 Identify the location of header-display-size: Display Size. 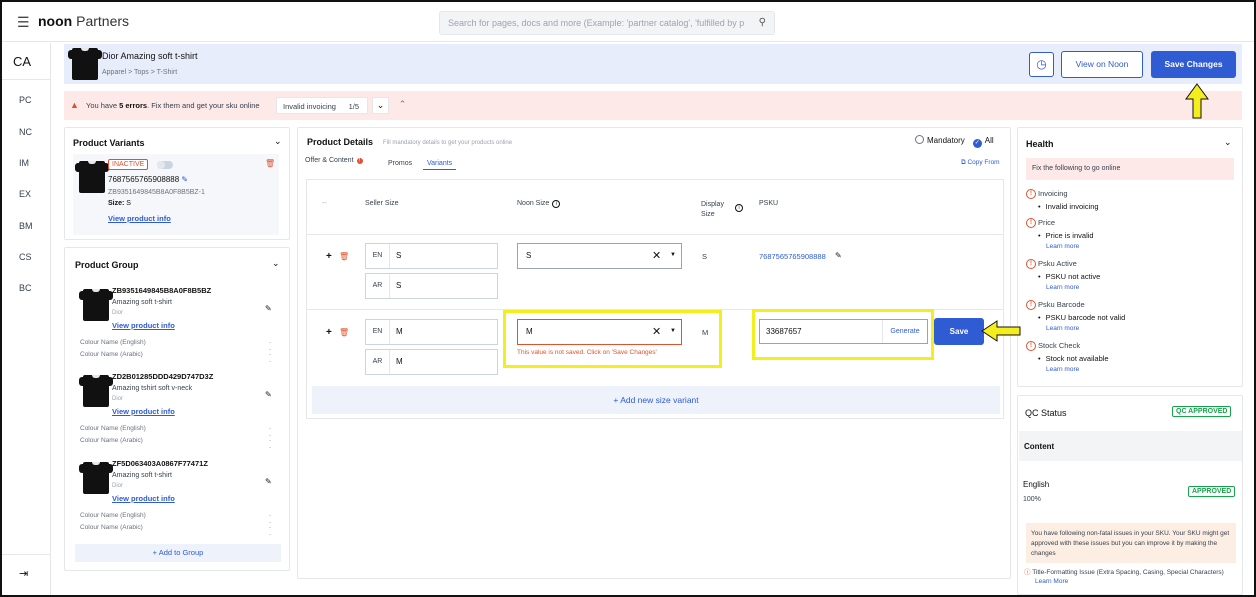
(712, 209).